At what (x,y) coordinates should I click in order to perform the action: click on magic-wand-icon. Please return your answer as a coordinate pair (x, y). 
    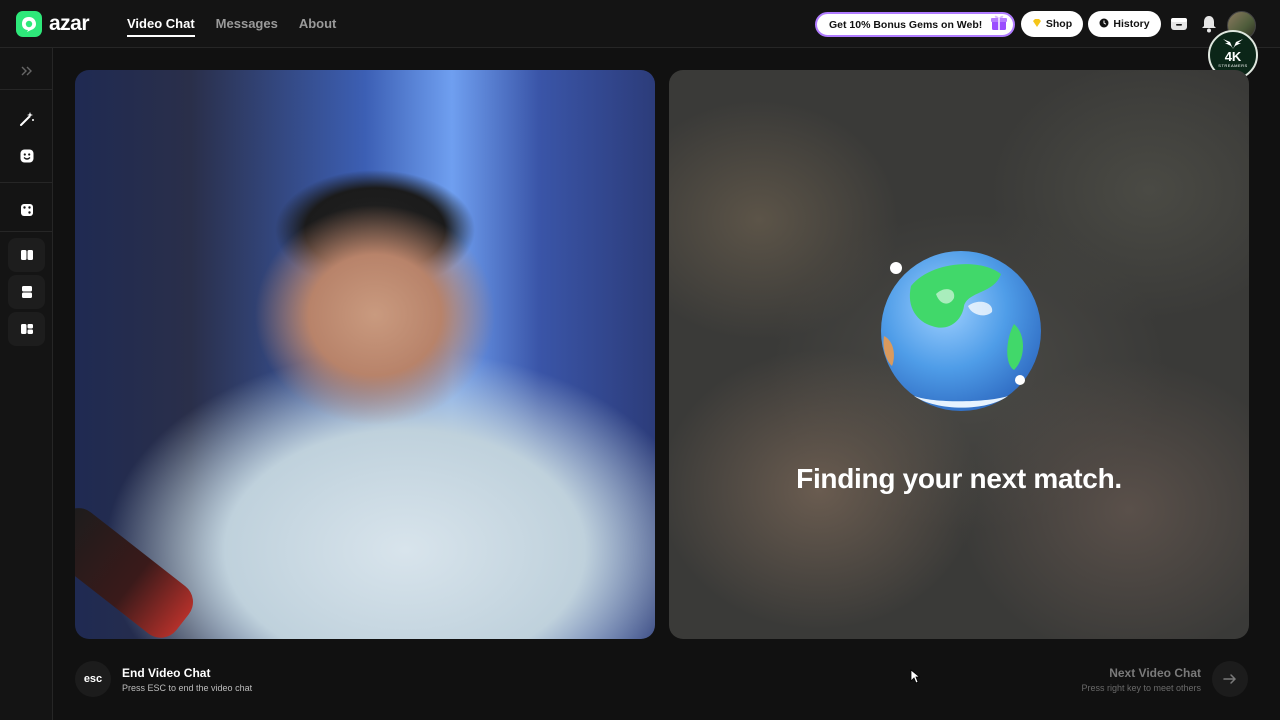
    Looking at the image, I should click on (26, 119).